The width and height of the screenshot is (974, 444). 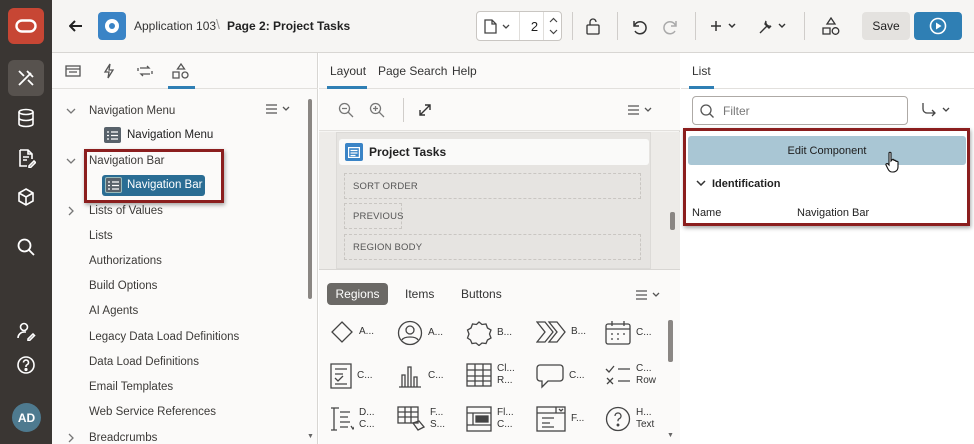 I want to click on tab-layout: Layout, so click(x=348, y=71).